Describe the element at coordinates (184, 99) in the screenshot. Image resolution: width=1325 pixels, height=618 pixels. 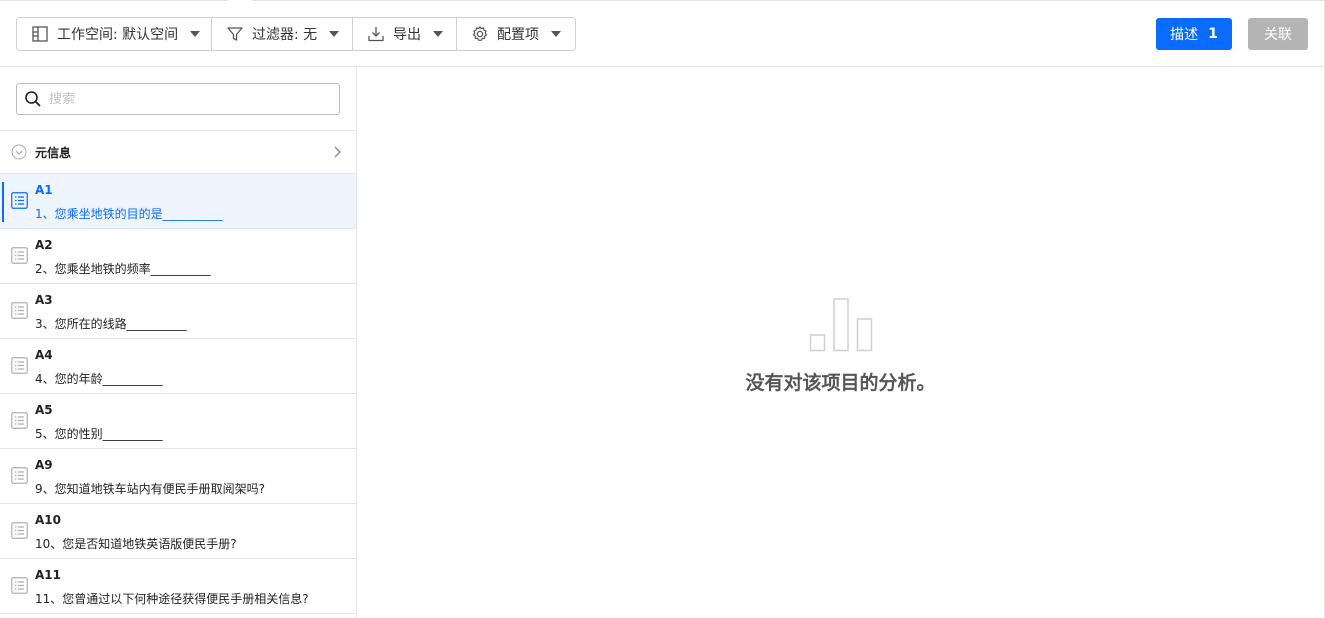
I see `search-input` at that location.